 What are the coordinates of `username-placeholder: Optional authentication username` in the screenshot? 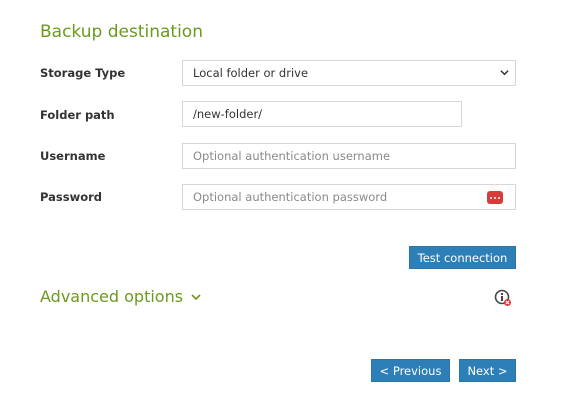 It's located at (292, 156).